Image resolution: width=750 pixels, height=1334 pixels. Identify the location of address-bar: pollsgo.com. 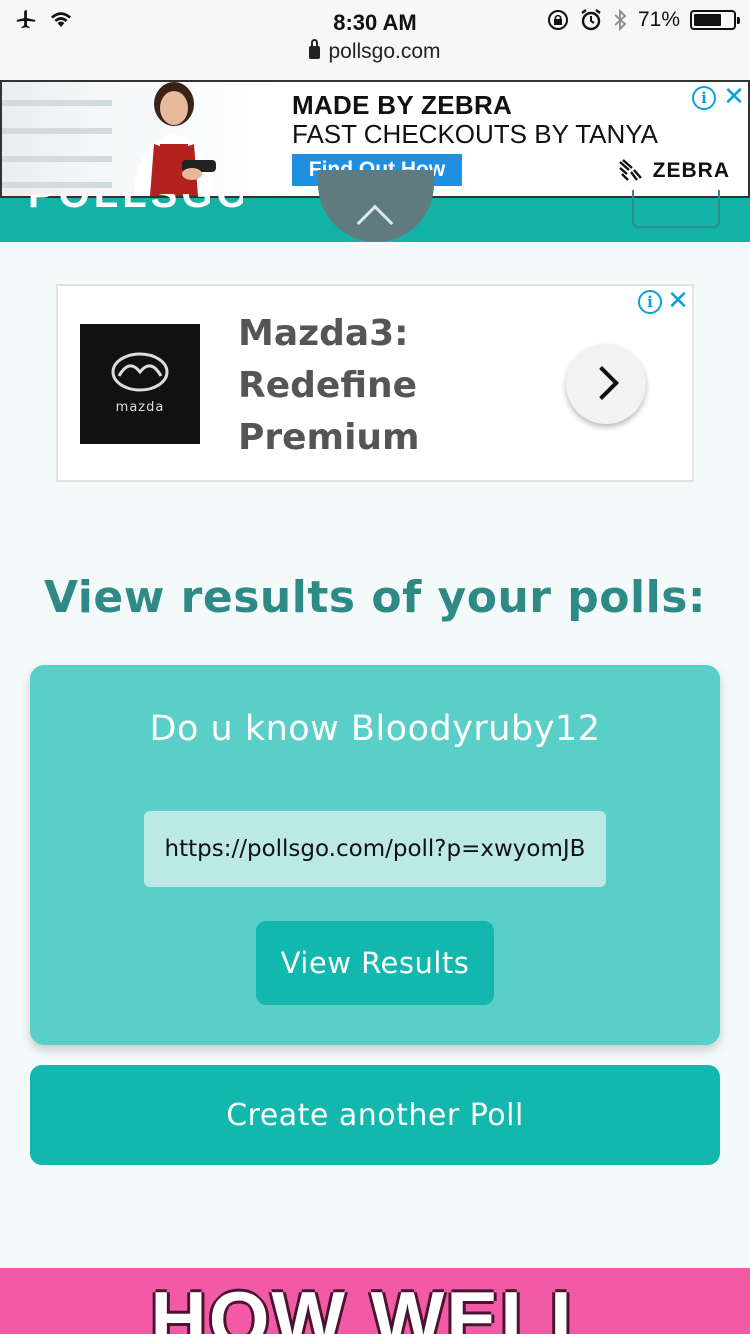
(375, 51).